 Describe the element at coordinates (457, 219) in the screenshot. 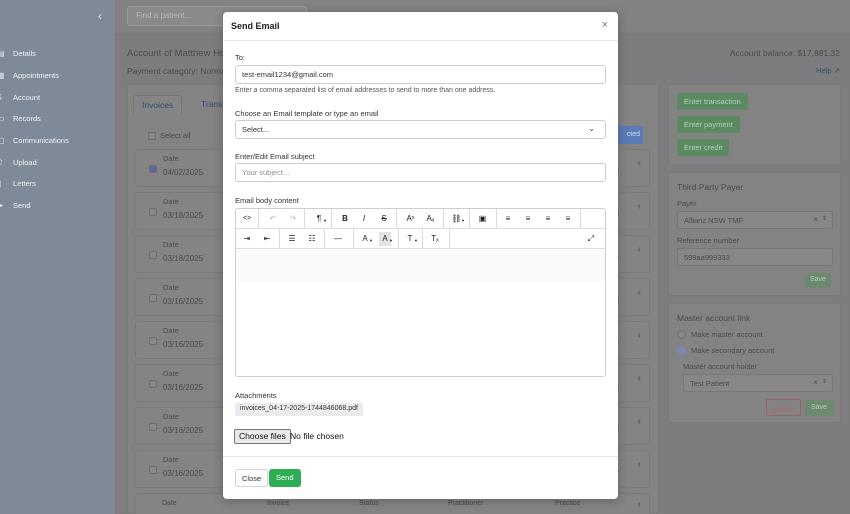

I see `link-icon: ⛓ ▼` at that location.